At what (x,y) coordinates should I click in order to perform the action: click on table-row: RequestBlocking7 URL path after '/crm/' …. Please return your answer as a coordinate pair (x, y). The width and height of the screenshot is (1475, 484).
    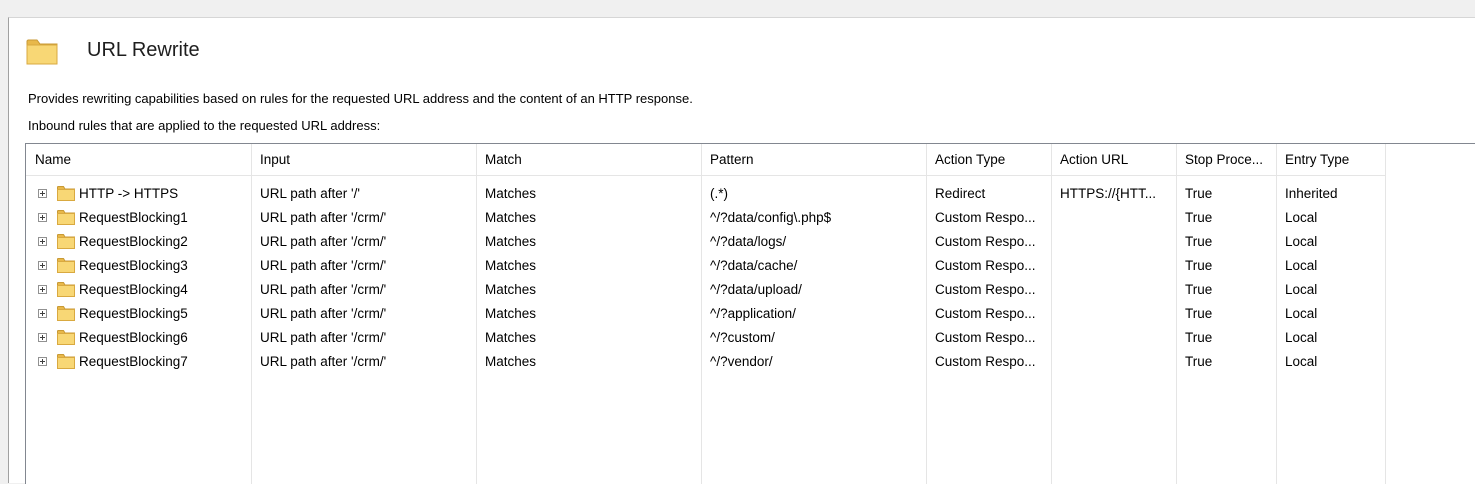
    Looking at the image, I should click on (705, 362).